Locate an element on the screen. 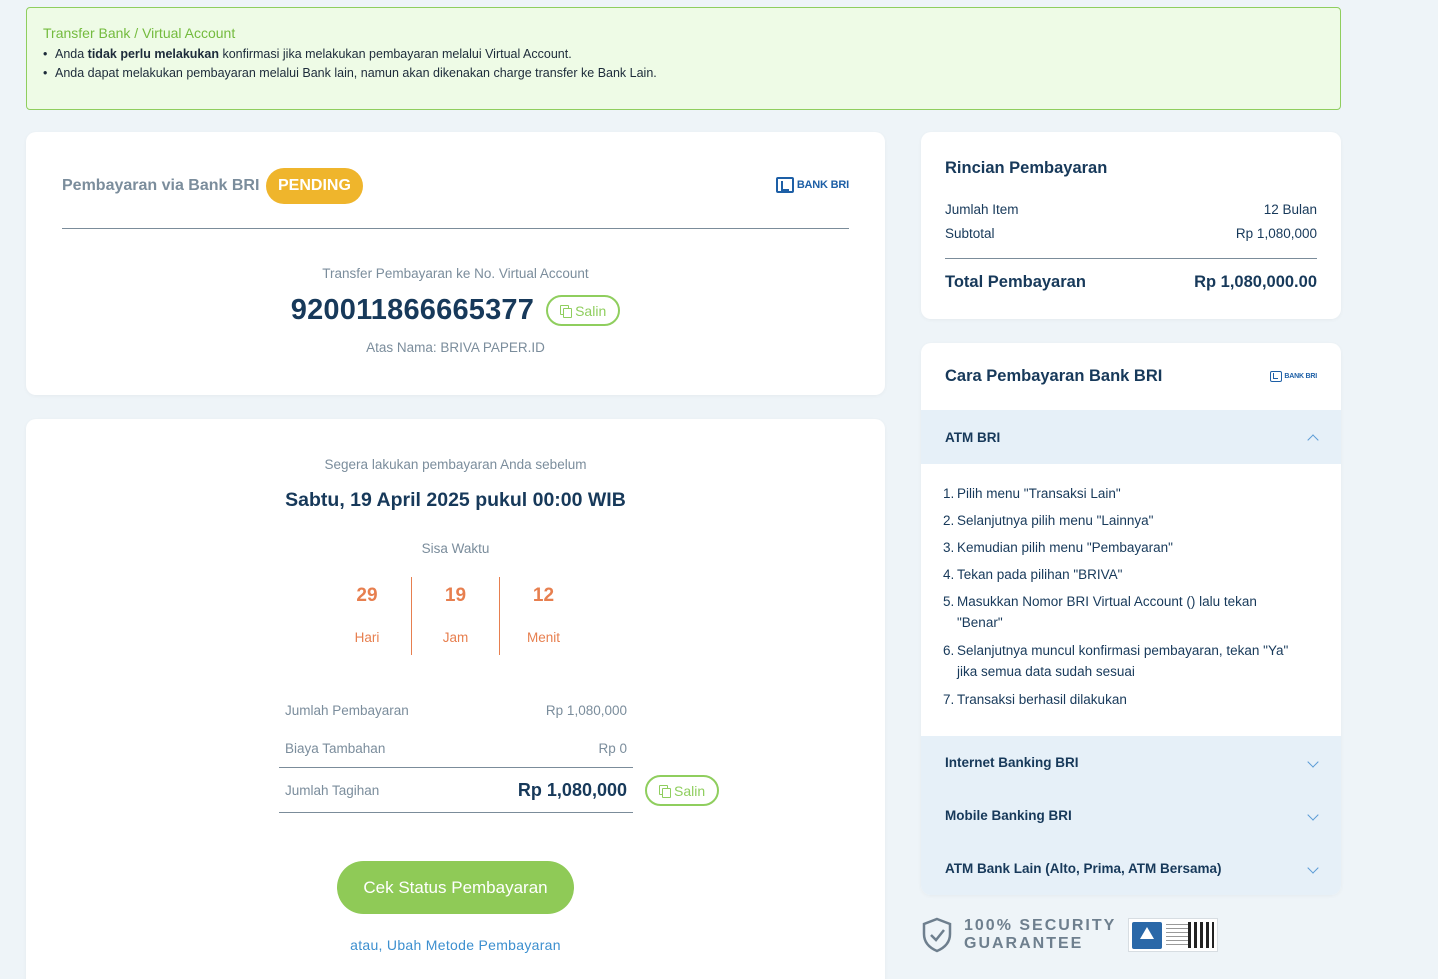 This screenshot has width=1438, height=979. accordion-atm-bank-lain: ATM Bank Lain (Alto, Prima, ATM Bersama) is located at coordinates (1131, 868).